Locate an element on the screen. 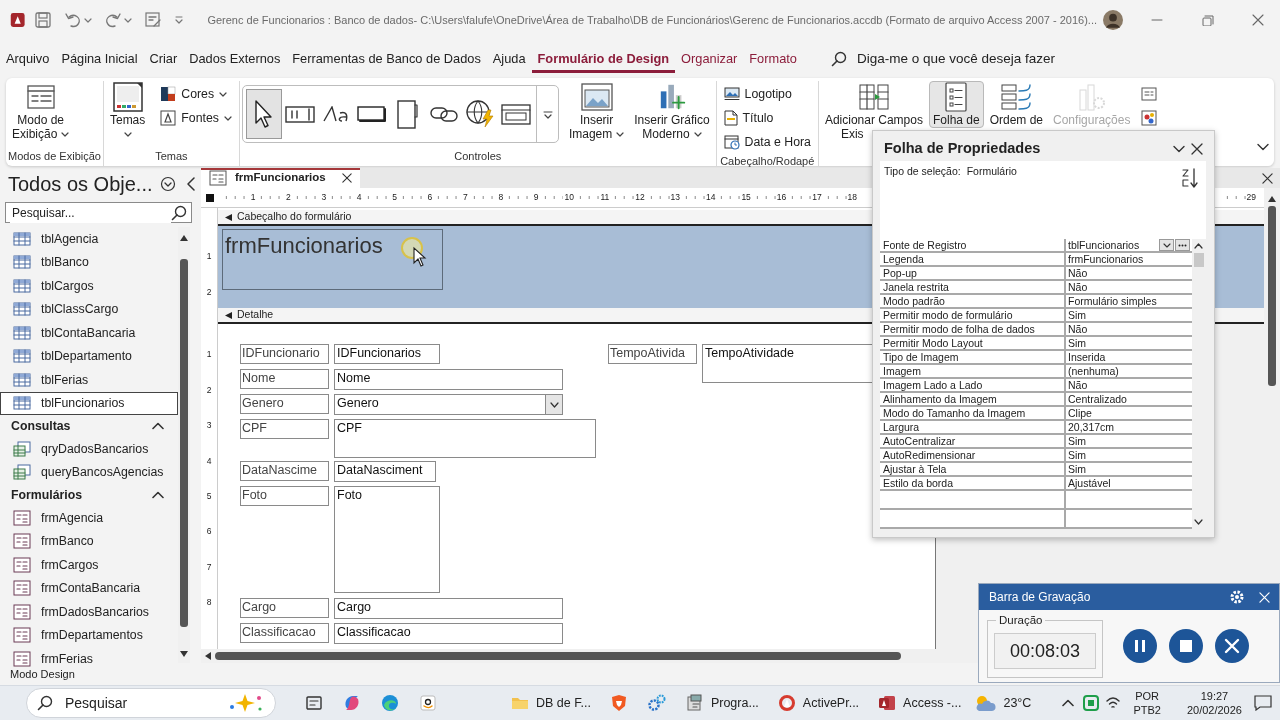  ribbon-tab: Criar is located at coordinates (163, 59).